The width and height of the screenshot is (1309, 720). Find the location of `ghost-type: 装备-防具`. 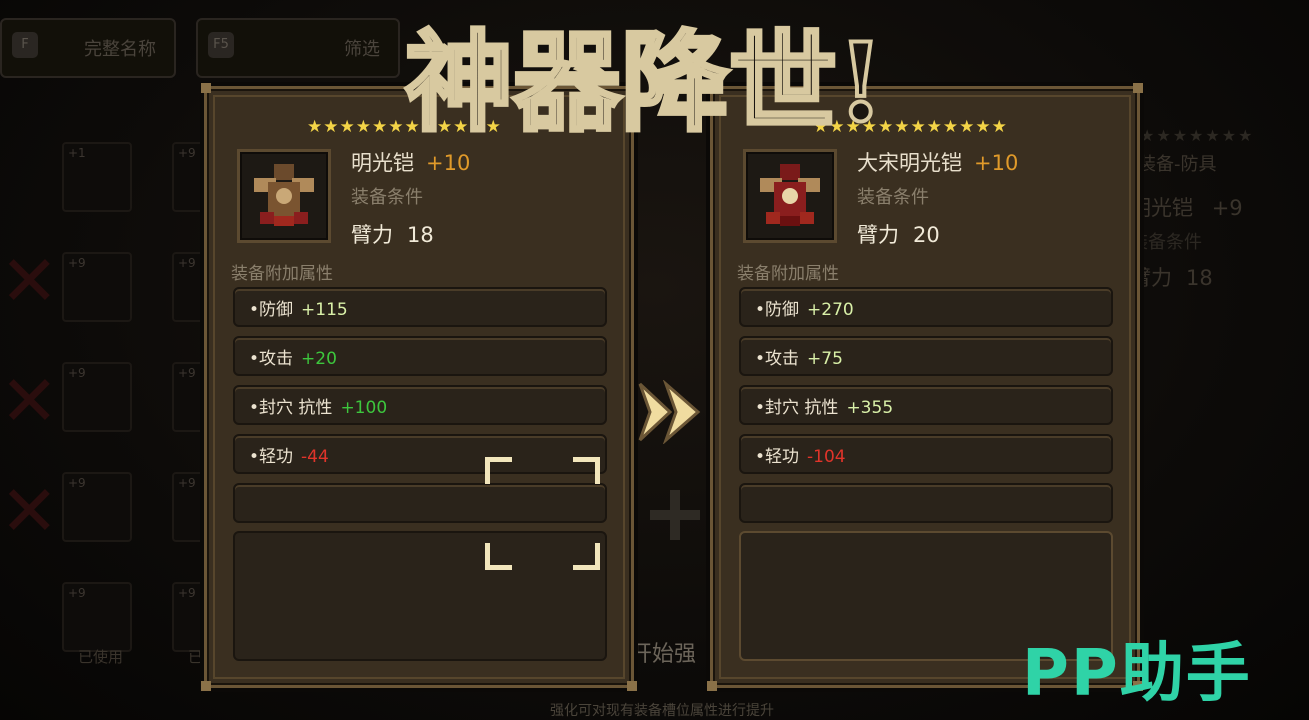

ghost-type: 装备-防具 is located at coordinates (1177, 164).